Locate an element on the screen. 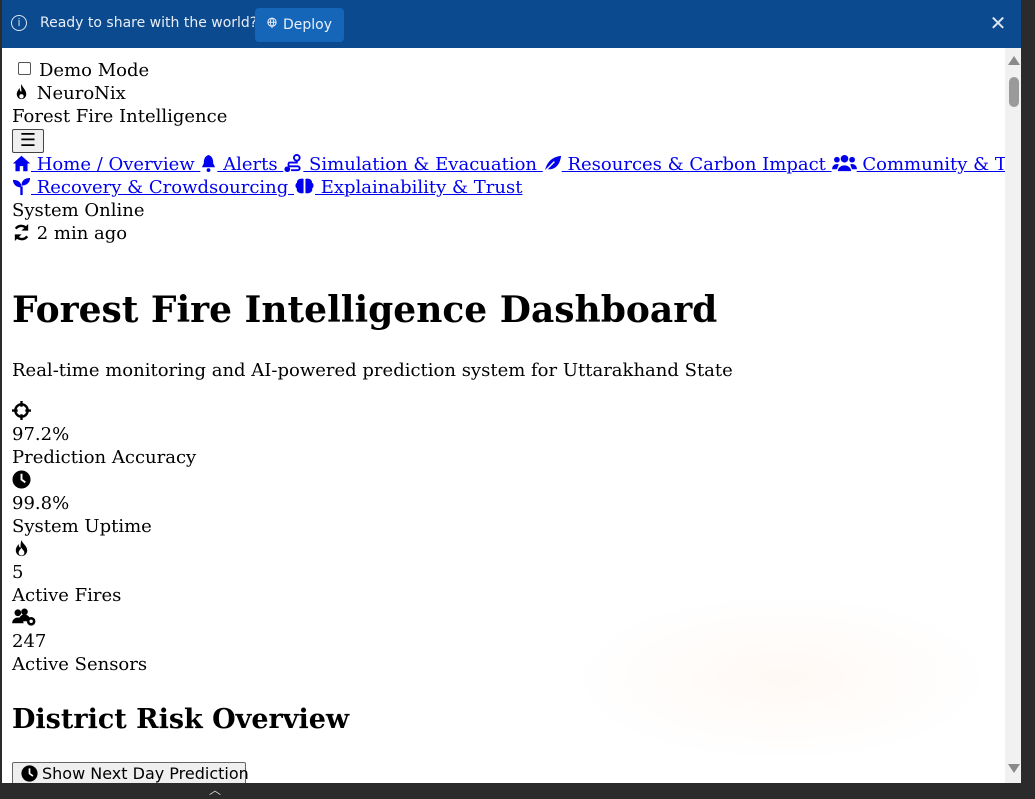  district-heading: District Risk Overview is located at coordinates (181, 719).